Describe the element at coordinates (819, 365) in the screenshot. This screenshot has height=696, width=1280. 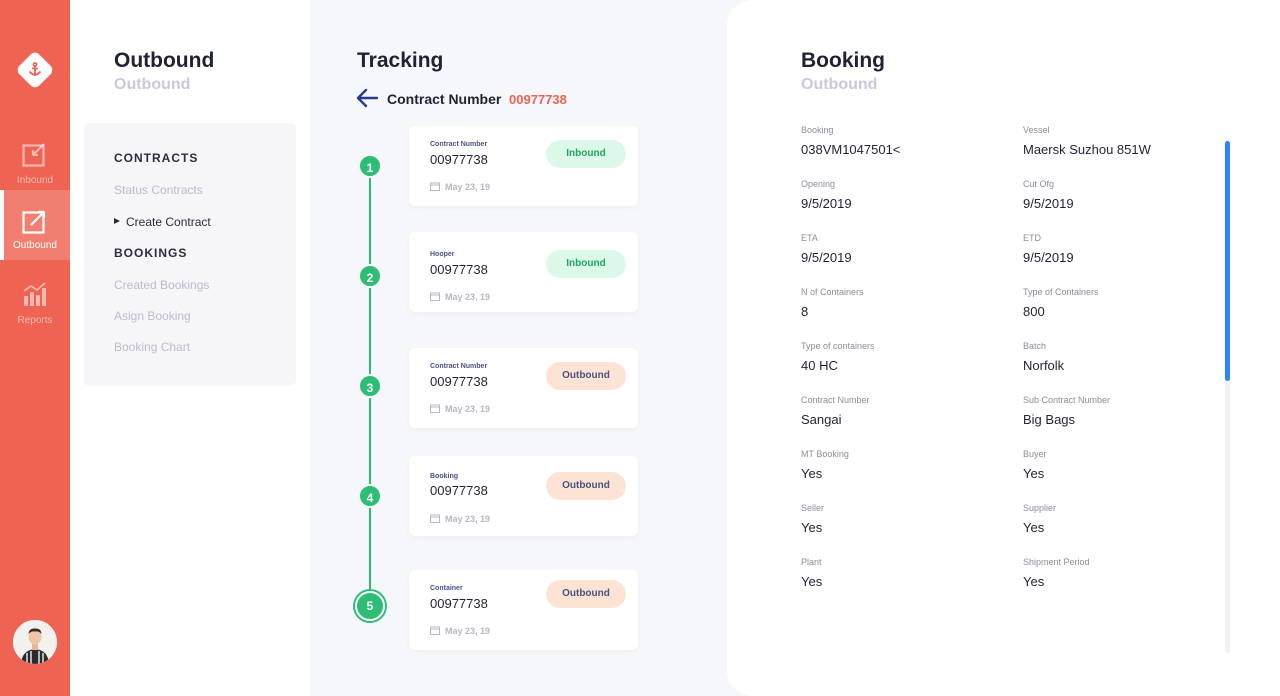
I see `field-value: 40 HC` at that location.